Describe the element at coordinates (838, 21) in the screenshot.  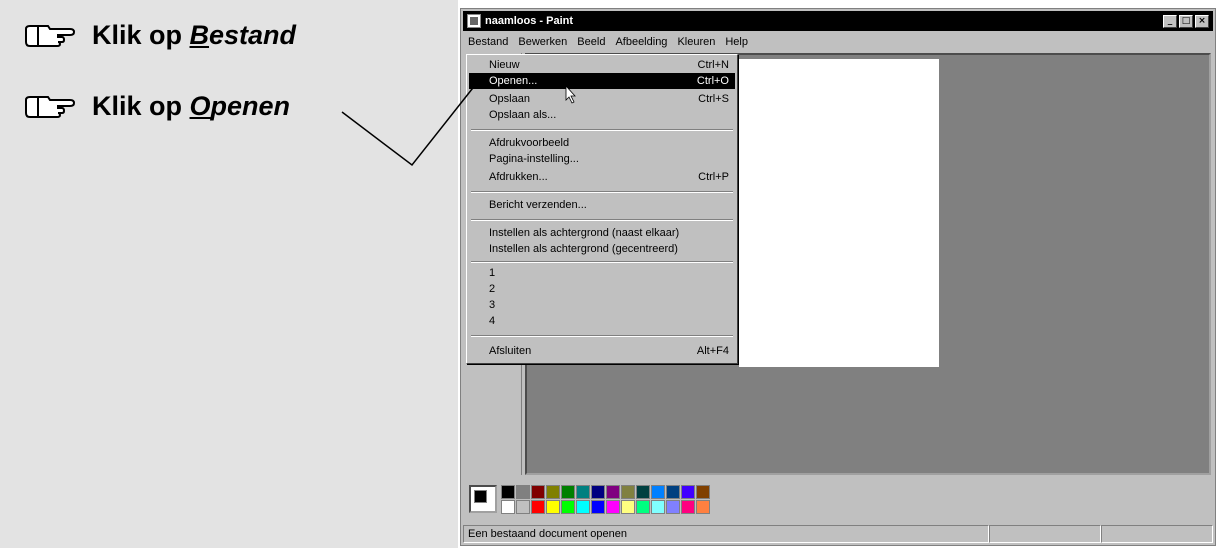
I see `title-bar: naamloos - Paint _ □ ×` at that location.